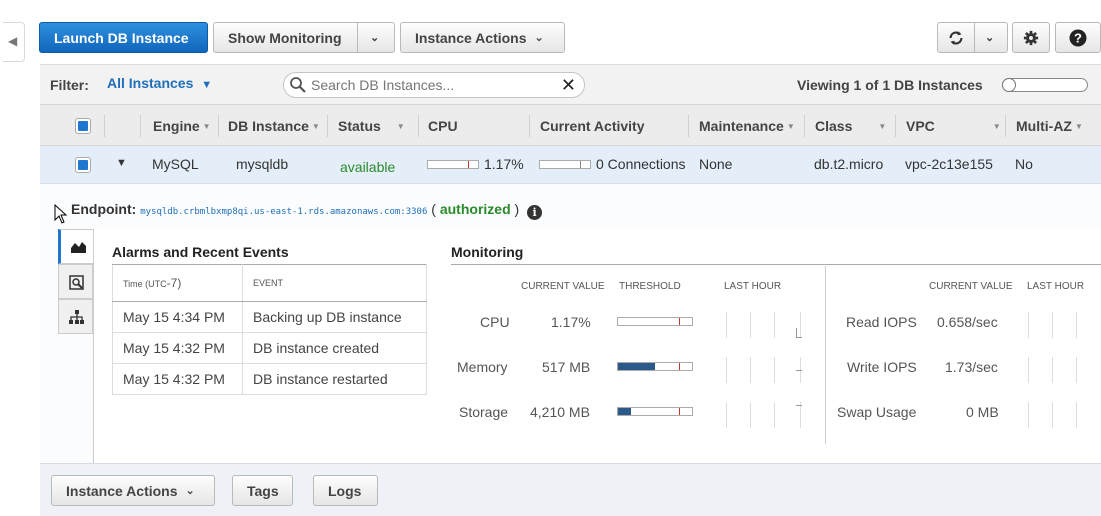 Image resolution: width=1101 pixels, height=516 pixels. I want to click on row-checkbox, so click(83, 165).